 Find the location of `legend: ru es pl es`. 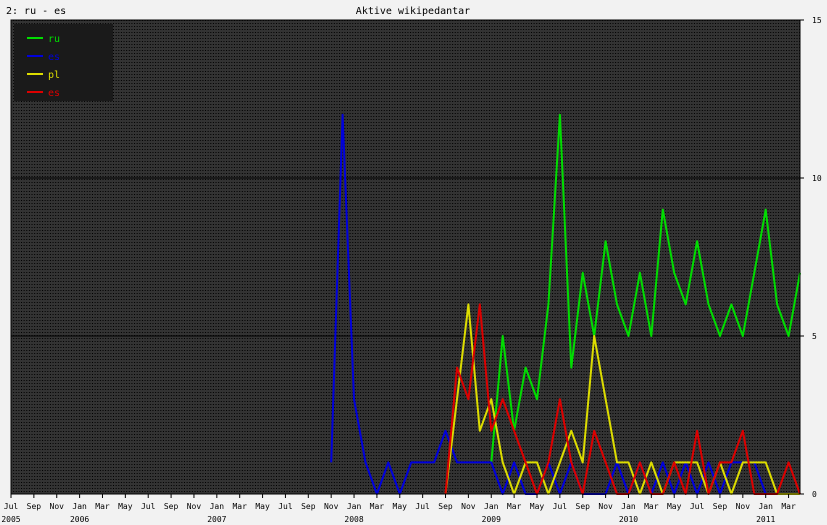

legend: ru es pl es is located at coordinates (63, 62).